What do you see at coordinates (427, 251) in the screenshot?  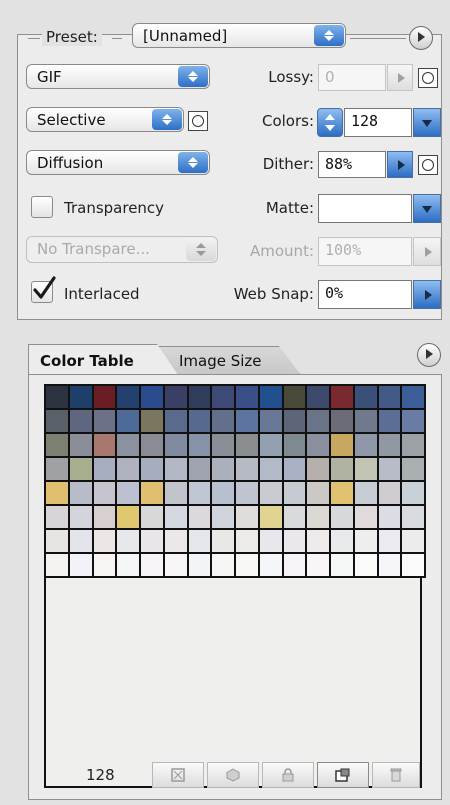 I see `amount-slider-button` at bounding box center [427, 251].